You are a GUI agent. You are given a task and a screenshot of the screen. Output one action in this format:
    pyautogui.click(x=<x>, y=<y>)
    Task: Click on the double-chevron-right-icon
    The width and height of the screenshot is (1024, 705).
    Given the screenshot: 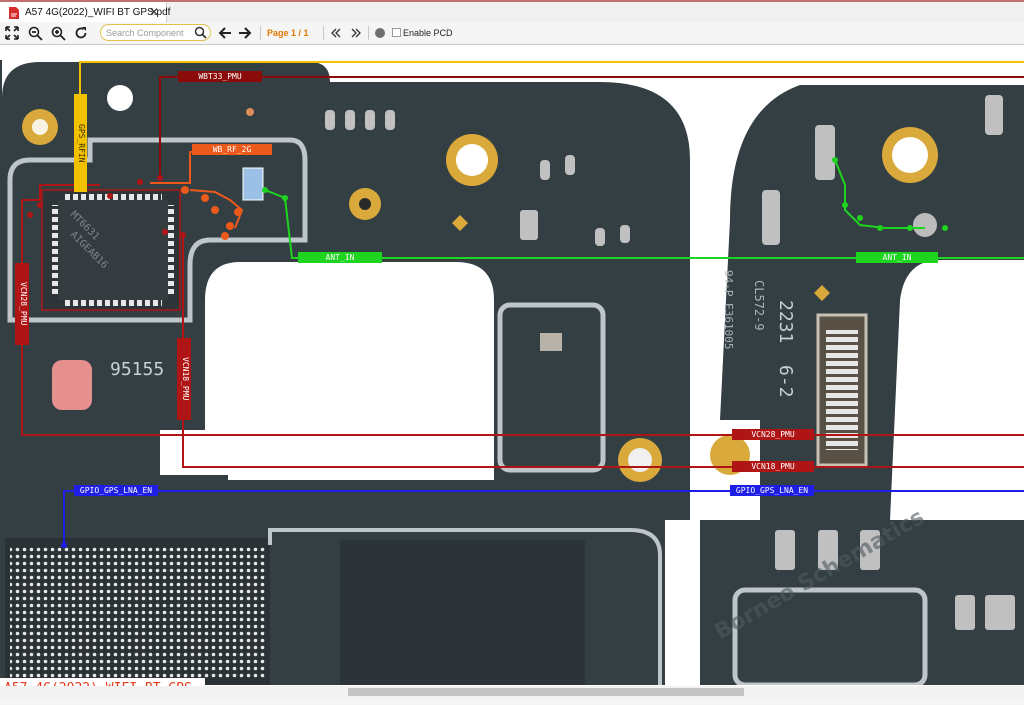 What is the action you would take?
    pyautogui.click(x=356, y=33)
    